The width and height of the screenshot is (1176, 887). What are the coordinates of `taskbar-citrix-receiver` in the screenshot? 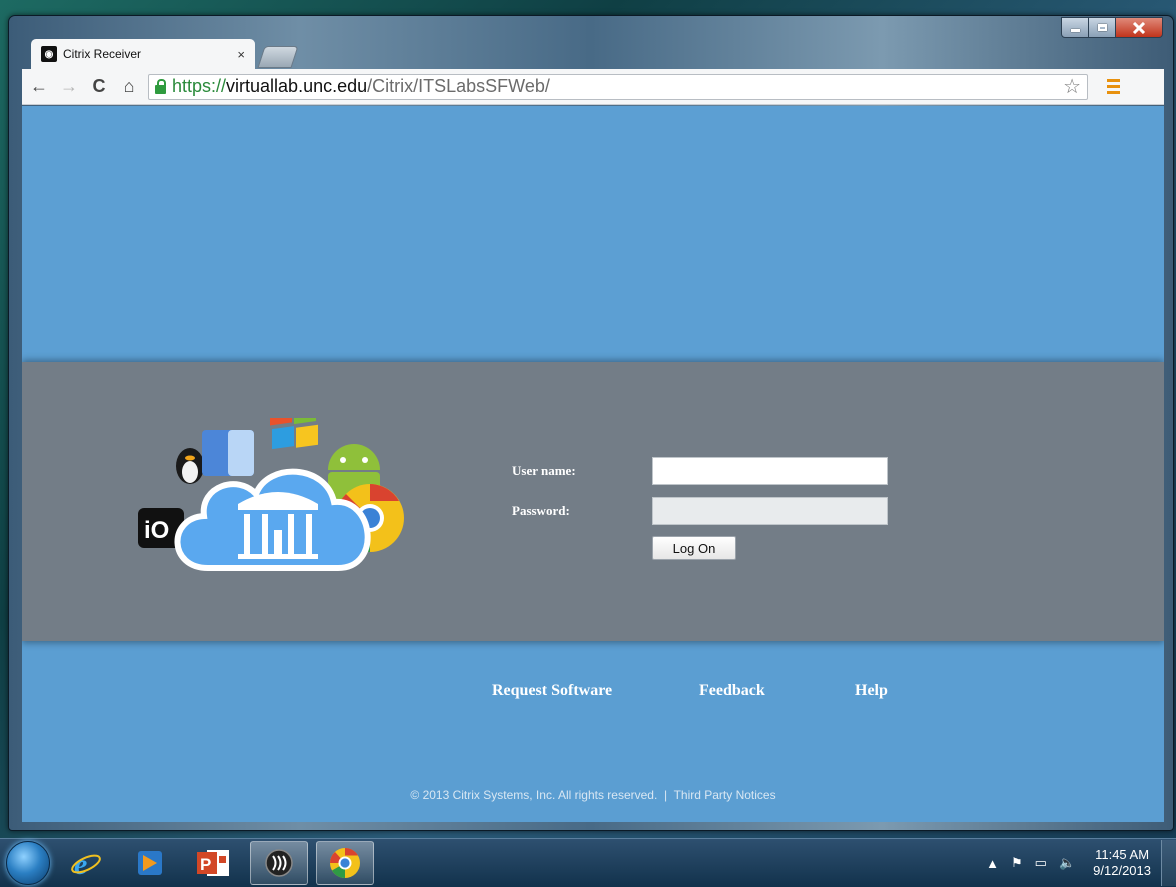 It's located at (279, 863).